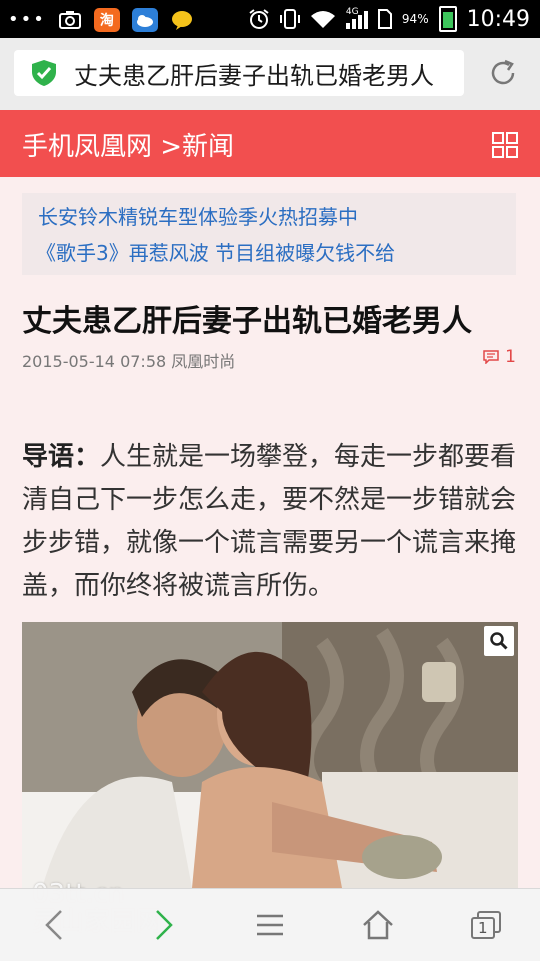  I want to click on vibrate-icon, so click(289, 19).